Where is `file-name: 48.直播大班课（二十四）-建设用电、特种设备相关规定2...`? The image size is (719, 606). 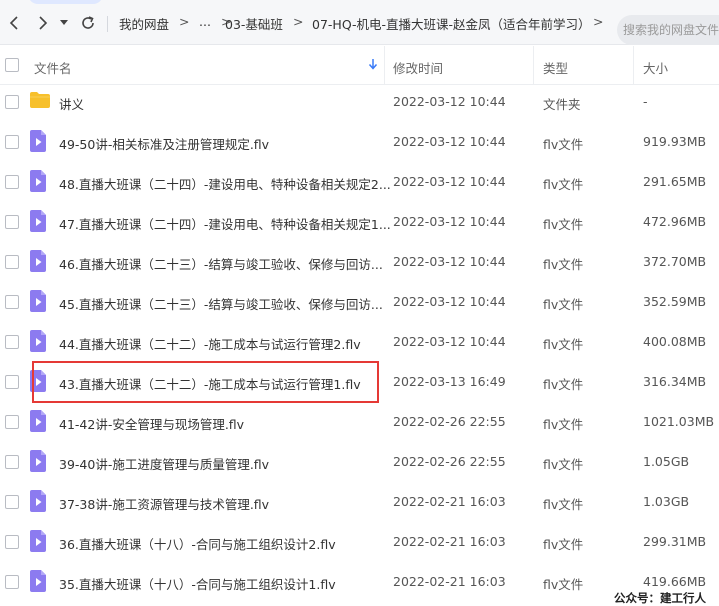
file-name: 48.直播大班课（二十四）-建设用电、特种设备相关规定2... is located at coordinates (225, 183).